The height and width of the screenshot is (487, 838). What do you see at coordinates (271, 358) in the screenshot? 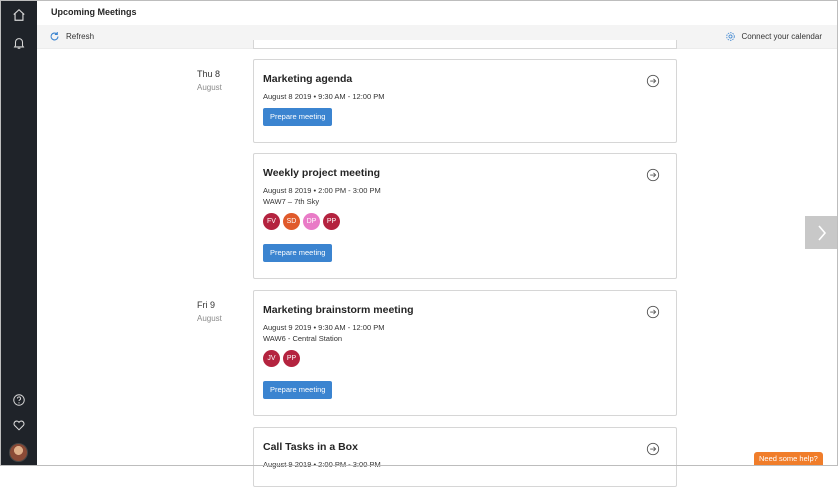
I see `attendee-avatar: JV` at bounding box center [271, 358].